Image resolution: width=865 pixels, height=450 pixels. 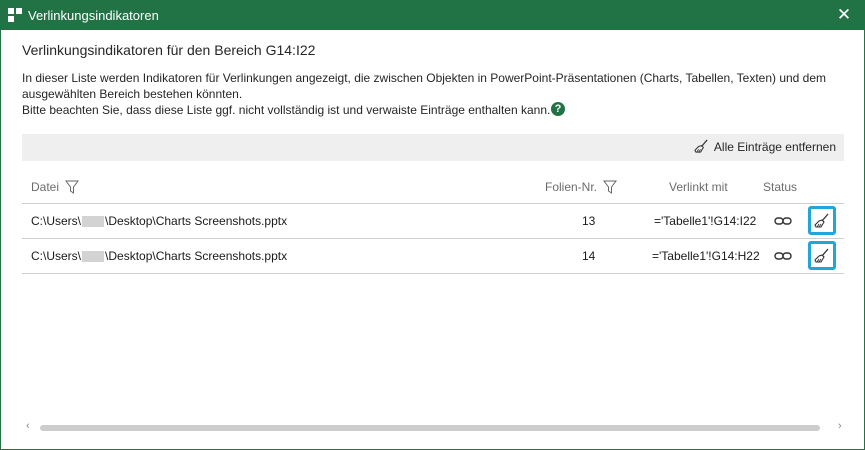 What do you see at coordinates (589, 256) in the screenshot?
I see `slide-number-cell: 14` at bounding box center [589, 256].